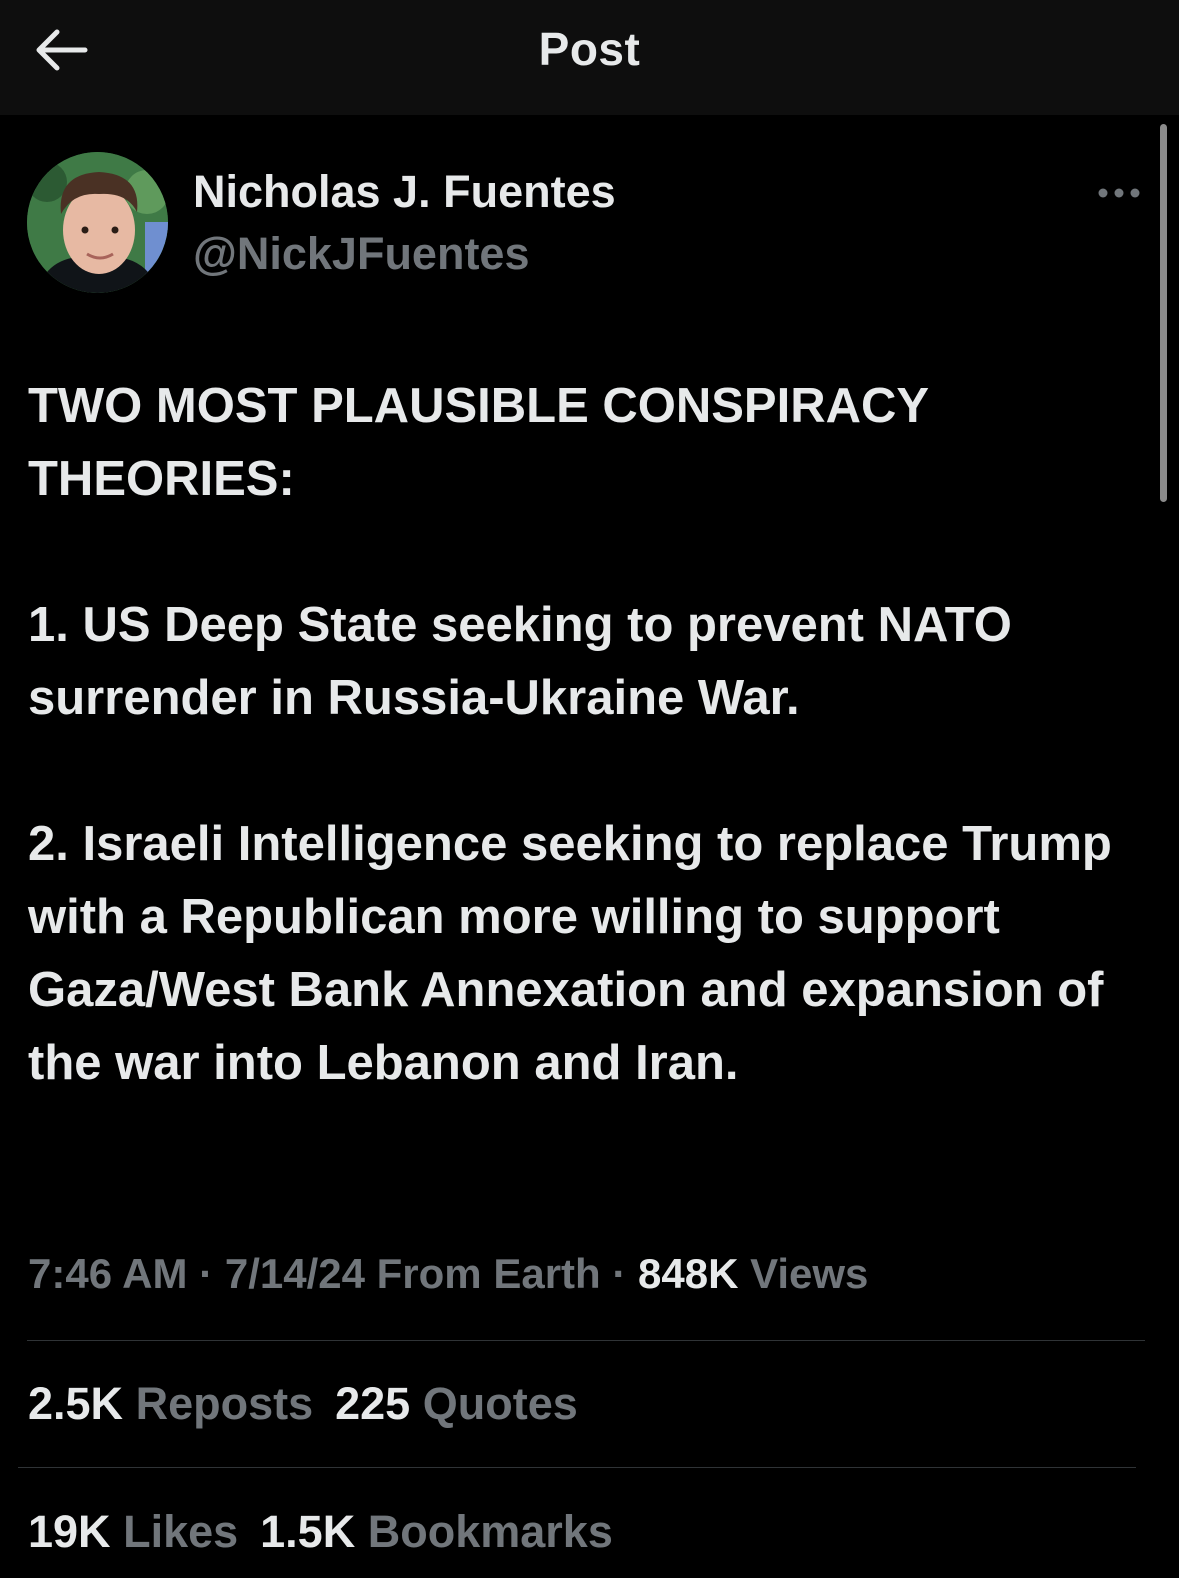 The height and width of the screenshot is (1578, 1179). I want to click on reposts-stat: 2.5K Reposts, so click(170, 1404).